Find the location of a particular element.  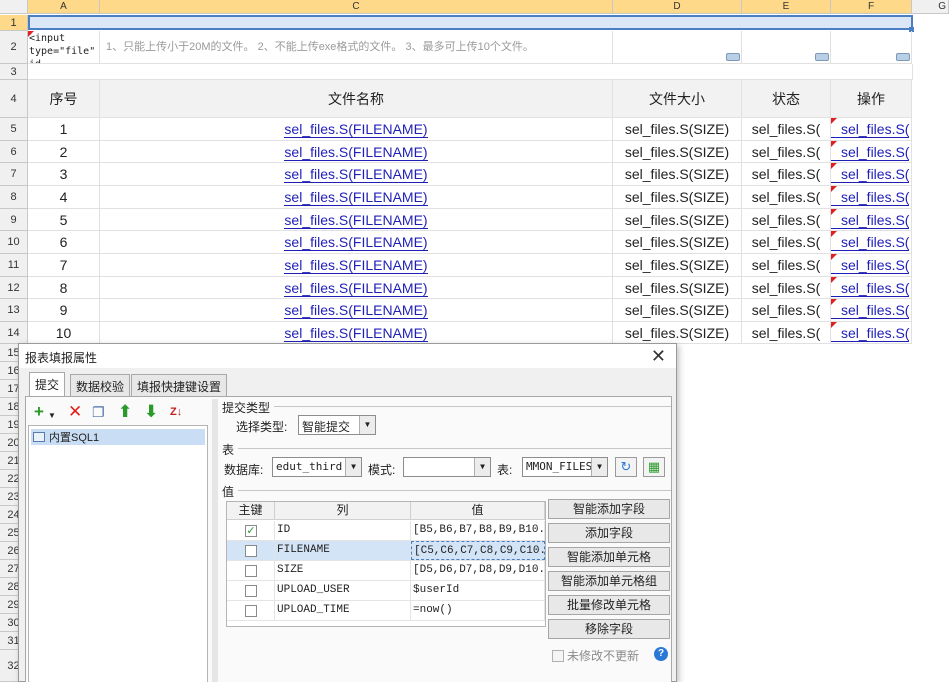

delete-icon: ✕ is located at coordinates (75, 412).